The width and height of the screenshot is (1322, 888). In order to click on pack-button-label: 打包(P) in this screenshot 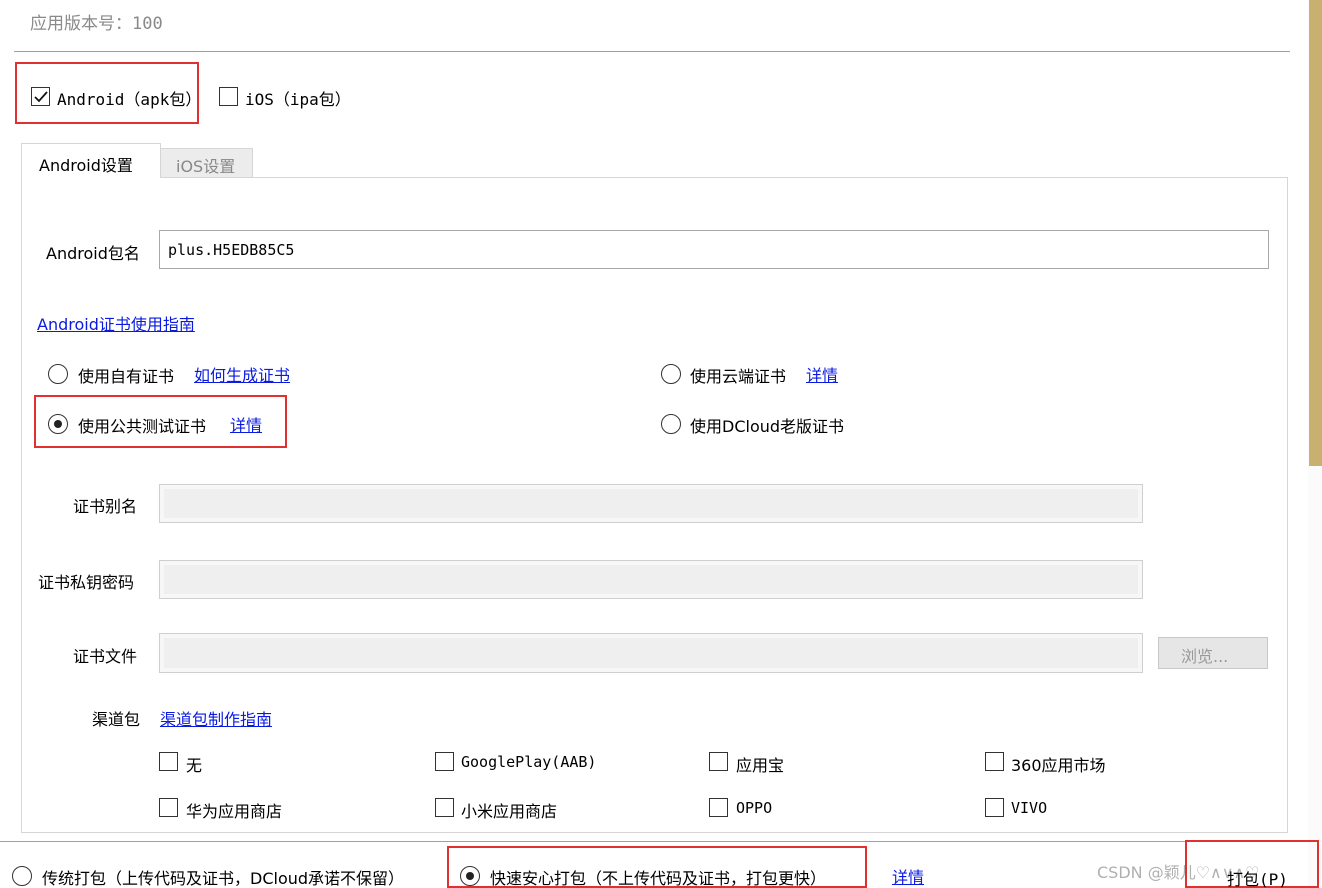, I will do `click(1257, 879)`.